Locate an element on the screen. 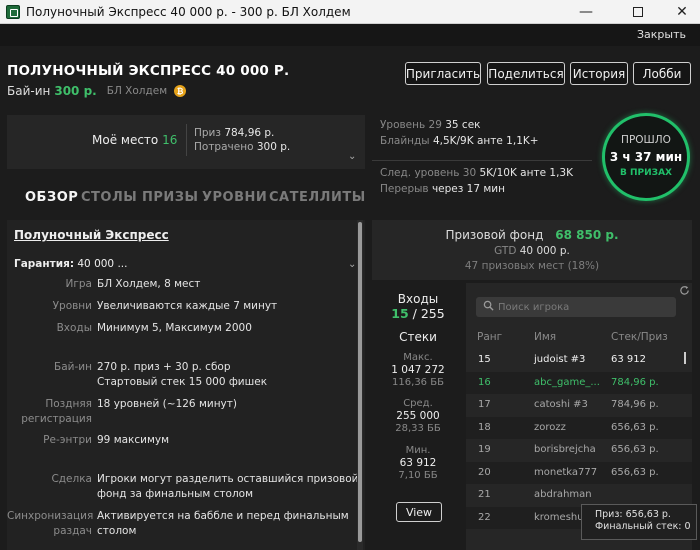 The height and width of the screenshot is (550, 700). detail-label-deal: Сделка is located at coordinates (71, 479).